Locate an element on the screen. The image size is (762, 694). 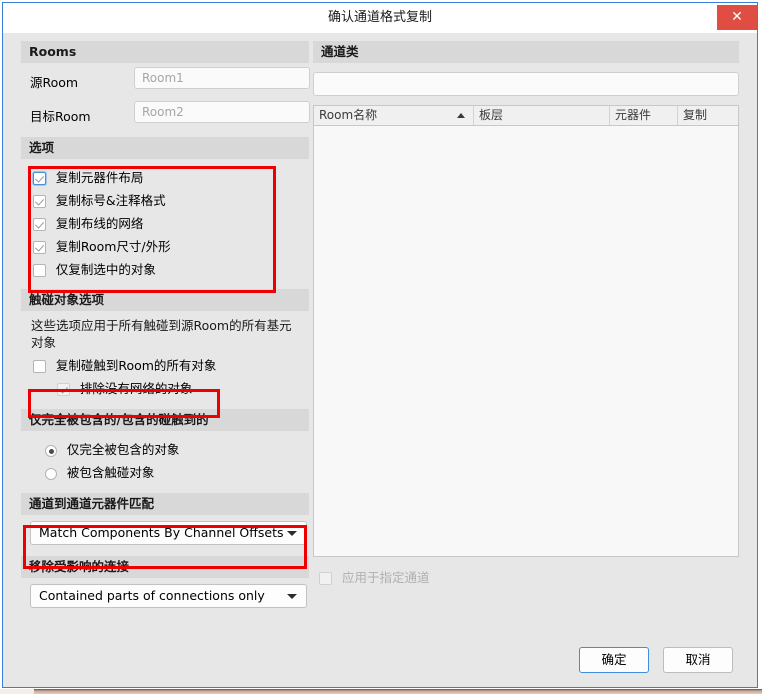
title-bar: 确认通道格式复制 ✕ is located at coordinates (380, 18).